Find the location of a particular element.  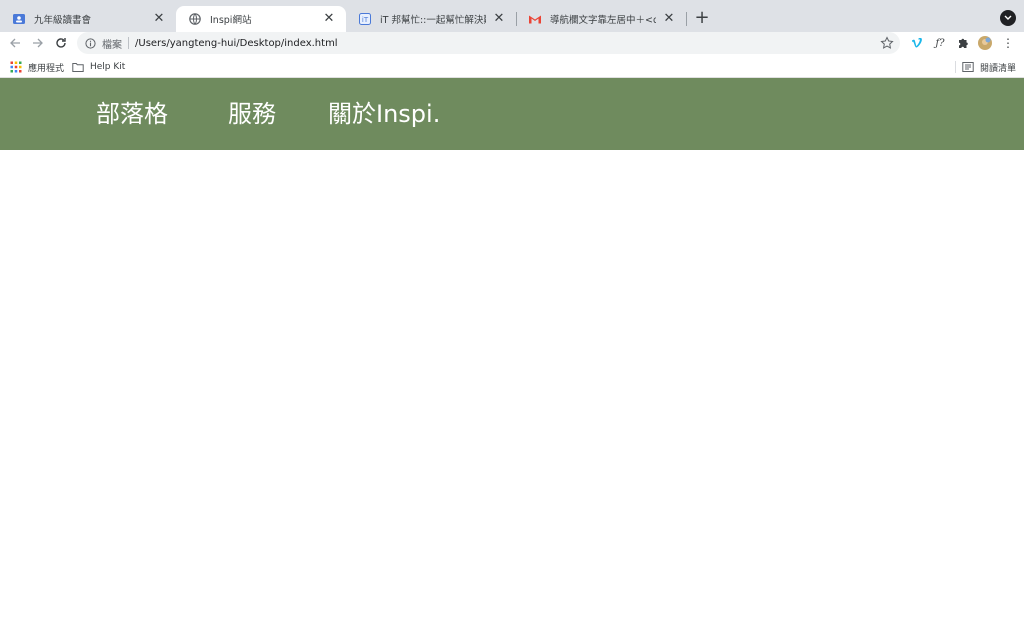

avatar is located at coordinates (985, 43).